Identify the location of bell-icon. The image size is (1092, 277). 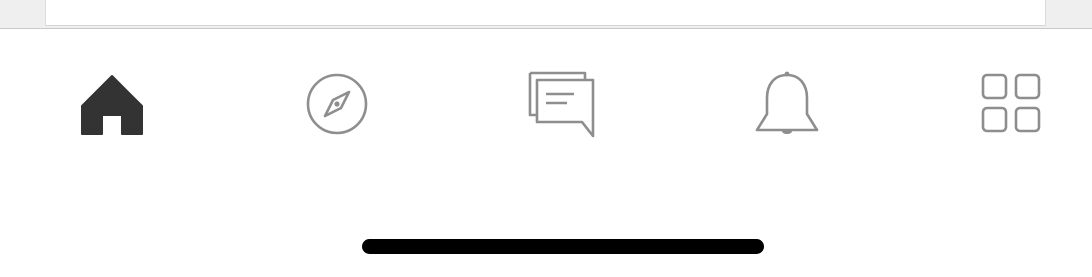
(787, 102).